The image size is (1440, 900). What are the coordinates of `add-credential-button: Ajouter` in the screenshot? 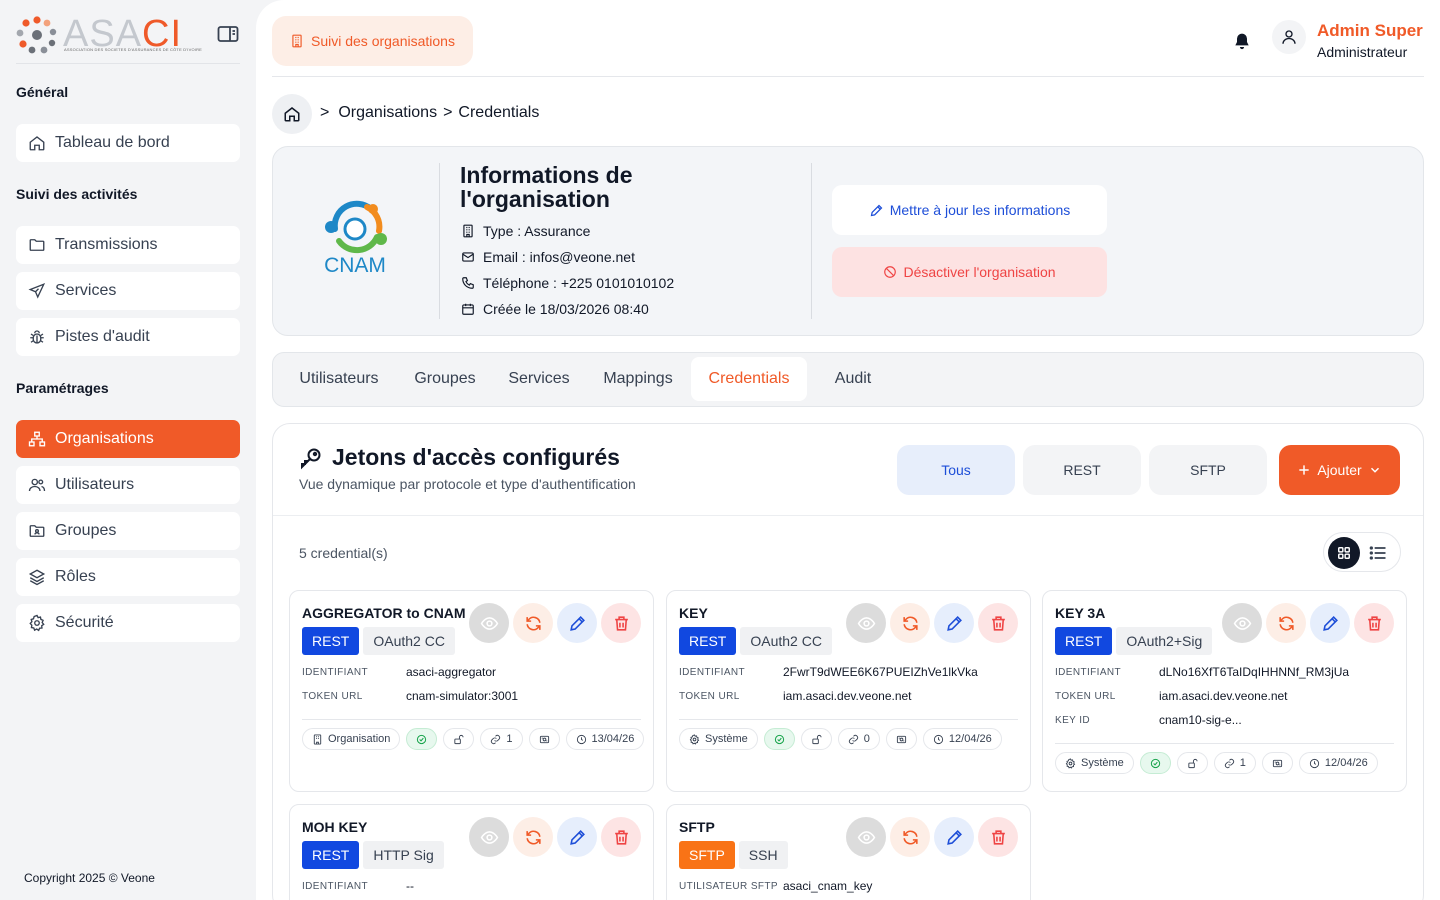 It's located at (1339, 470).